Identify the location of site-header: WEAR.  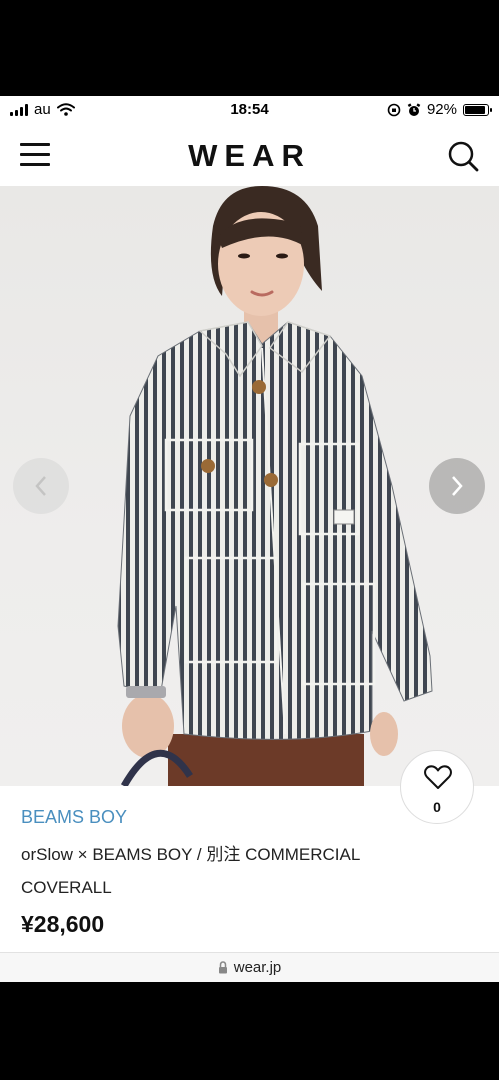
(249, 155).